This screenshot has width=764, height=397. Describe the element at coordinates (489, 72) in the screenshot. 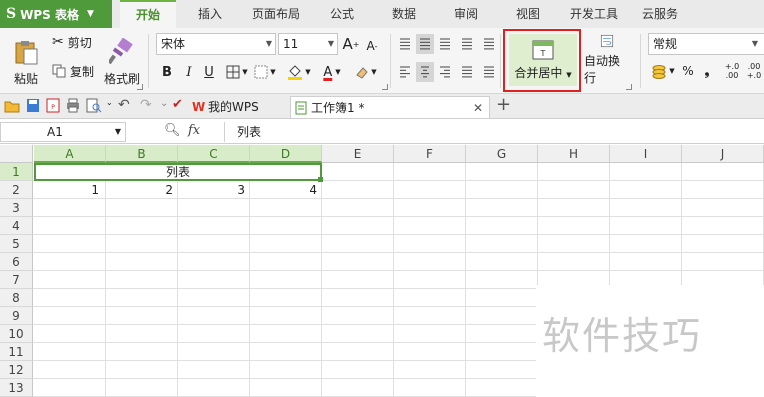

I see `distributed-icon` at that location.